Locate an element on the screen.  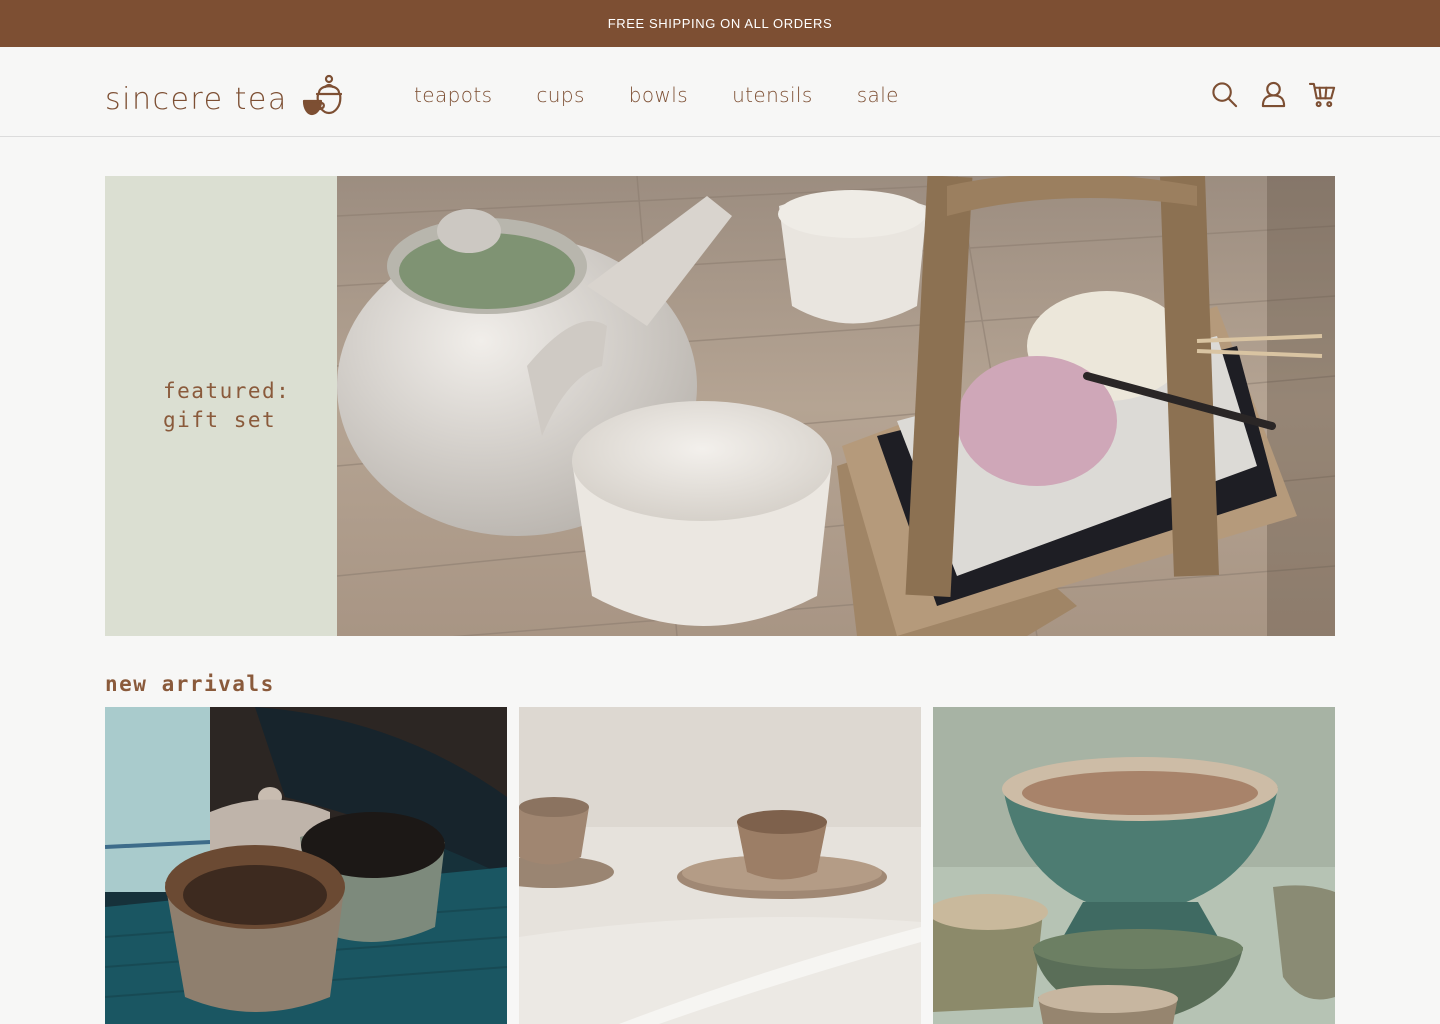
main-nav: teapots cups bowls utensils sale is located at coordinates (656, 95).